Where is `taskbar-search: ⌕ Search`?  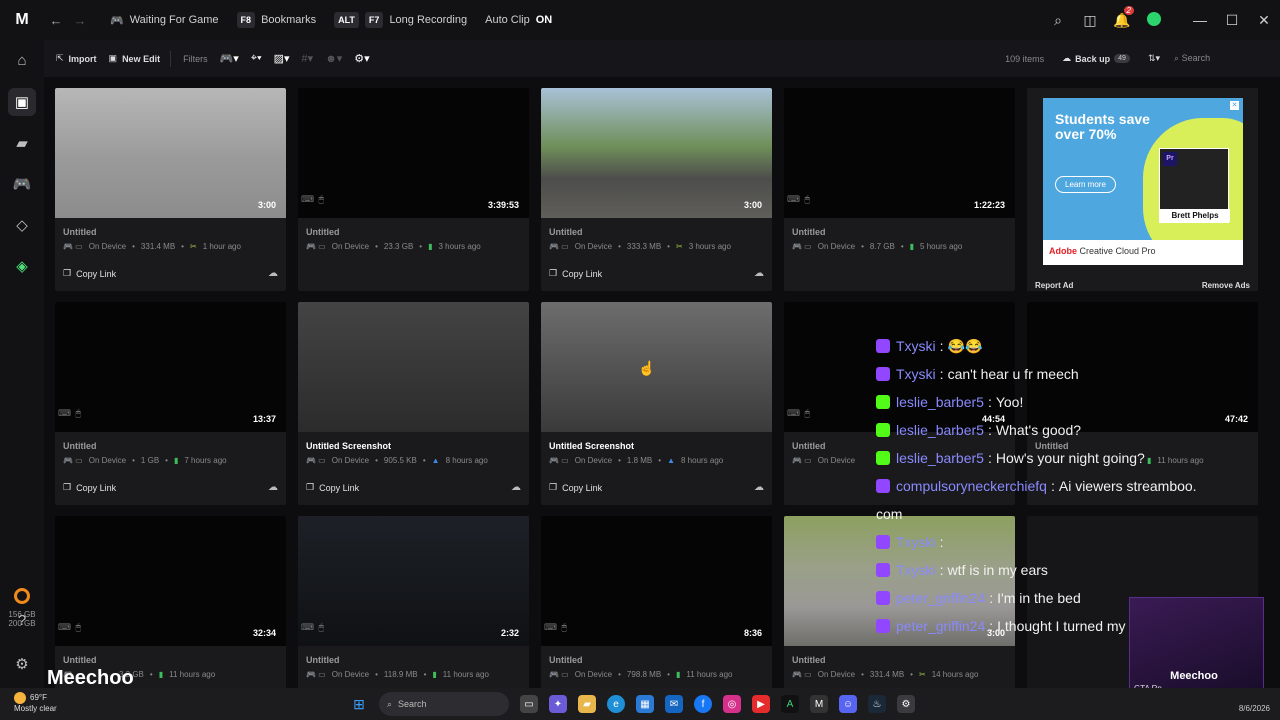
taskbar-search: ⌕ Search is located at coordinates (444, 704).